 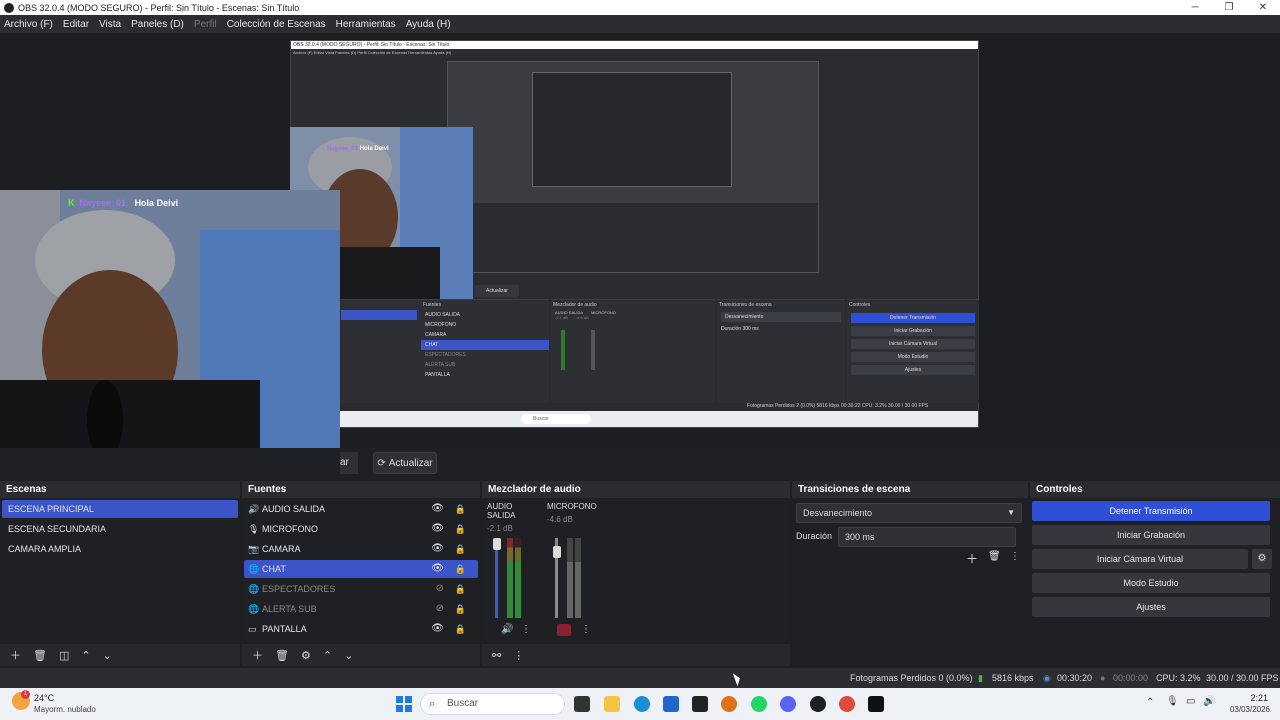 What do you see at coordinates (603, 312) in the screenshot?
I see `nested-mixer-channel: MICROFONO` at bounding box center [603, 312].